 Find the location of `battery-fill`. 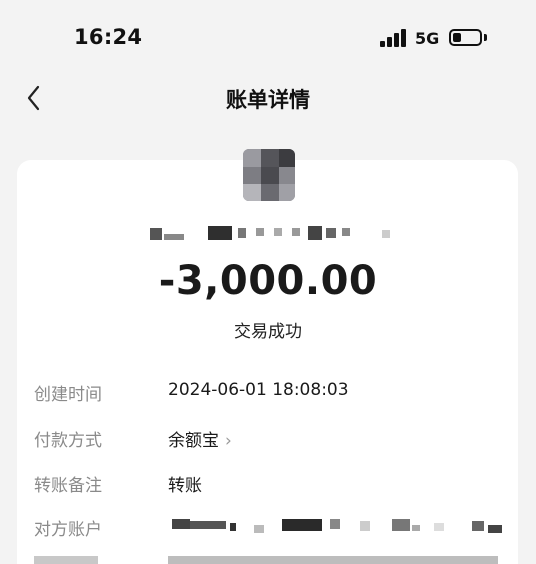

battery-fill is located at coordinates (457, 37).